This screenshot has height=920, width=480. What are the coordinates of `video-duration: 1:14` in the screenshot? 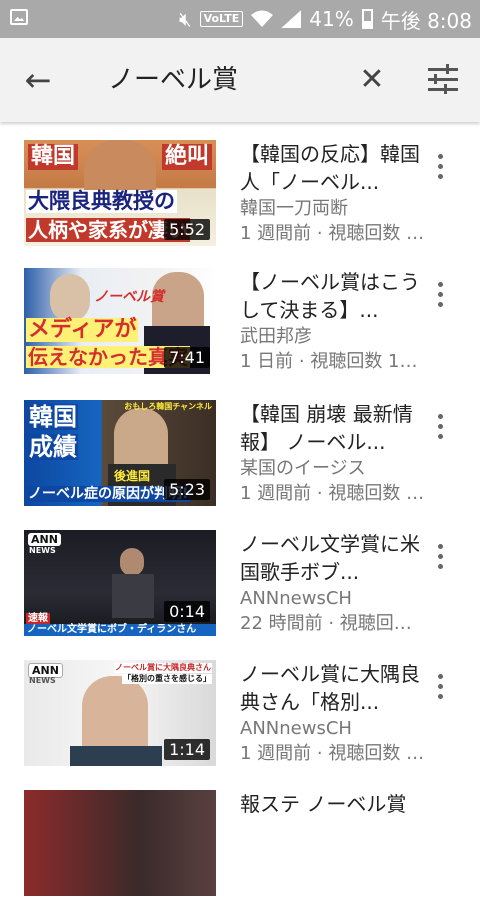 It's located at (187, 749).